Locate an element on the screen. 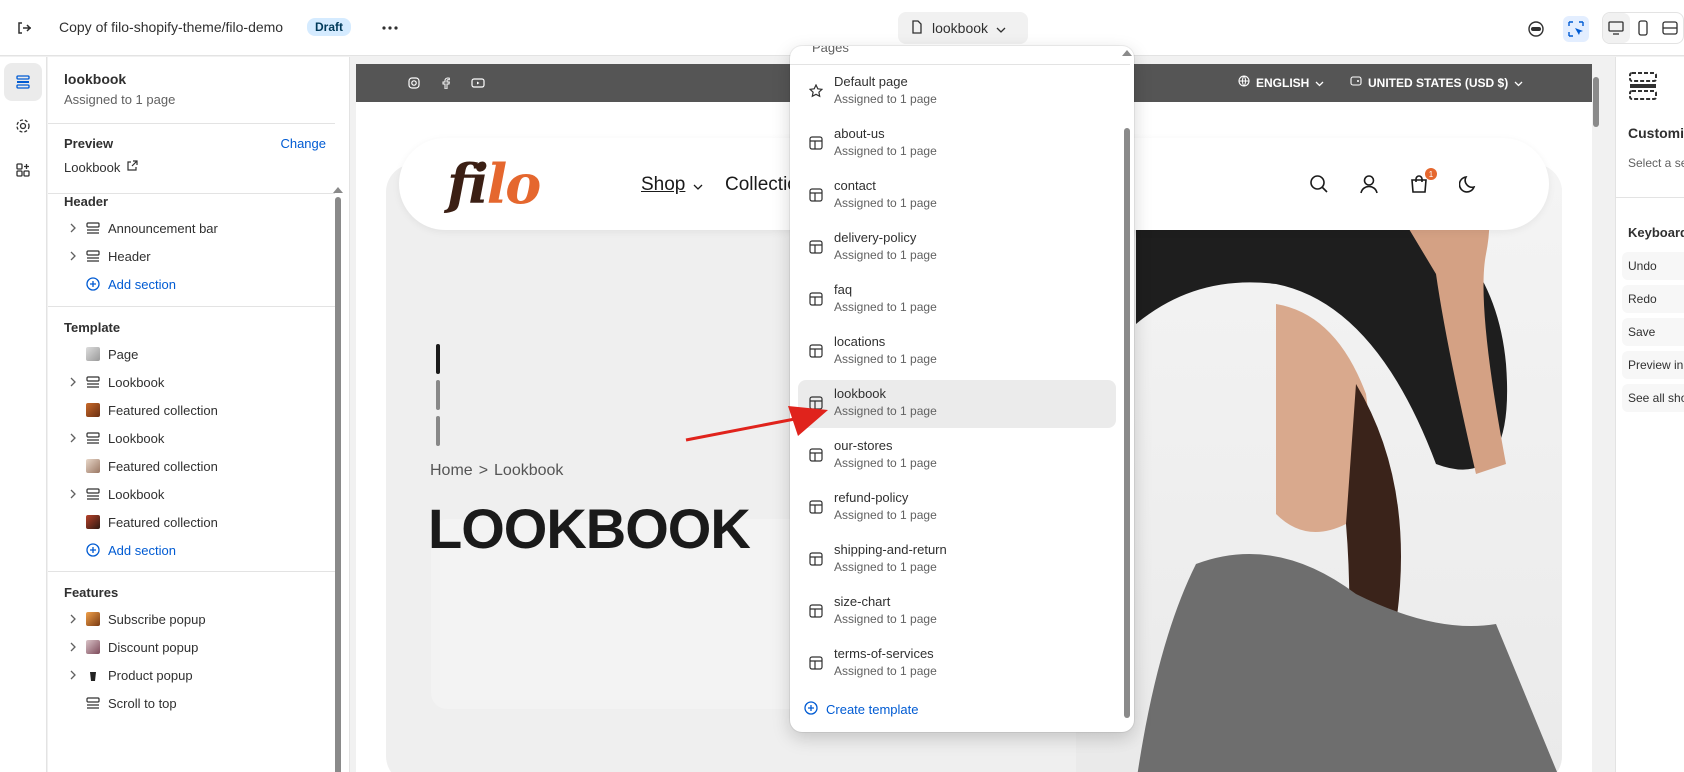  section-label: Discount popup is located at coordinates (153, 647).